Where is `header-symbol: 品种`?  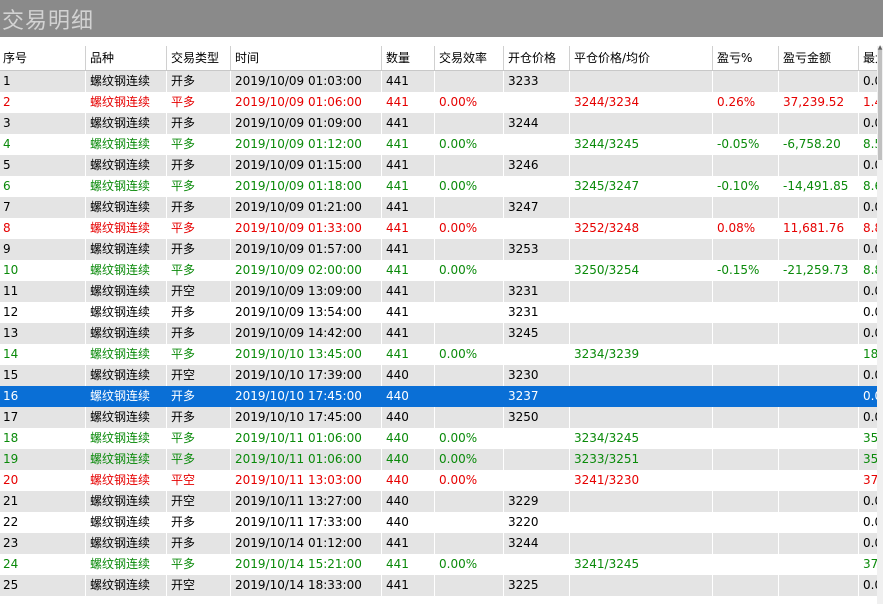
header-symbol: 品种 is located at coordinates (127, 58).